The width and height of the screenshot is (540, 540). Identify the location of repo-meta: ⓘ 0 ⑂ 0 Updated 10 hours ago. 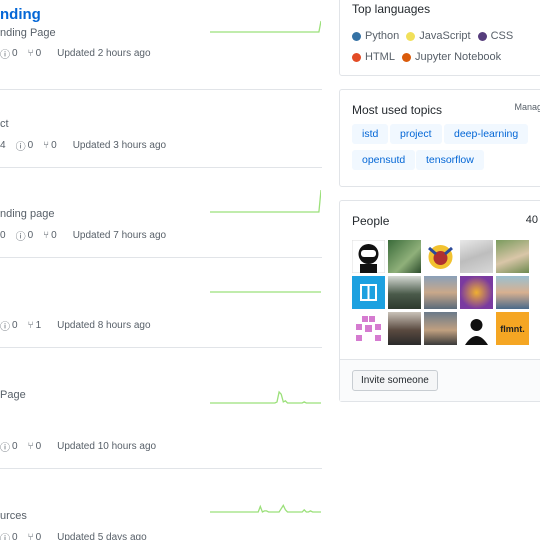
(78, 446).